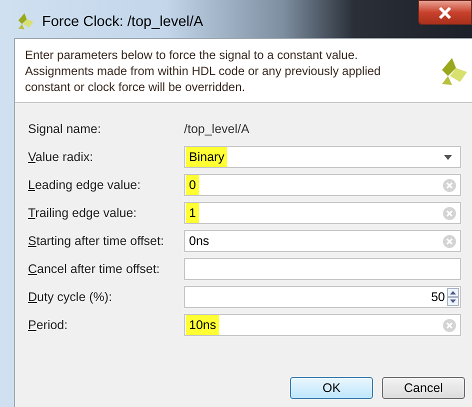 Image resolution: width=472 pixels, height=407 pixels. Describe the element at coordinates (192, 185) in the screenshot. I see `field-value: 0` at that location.